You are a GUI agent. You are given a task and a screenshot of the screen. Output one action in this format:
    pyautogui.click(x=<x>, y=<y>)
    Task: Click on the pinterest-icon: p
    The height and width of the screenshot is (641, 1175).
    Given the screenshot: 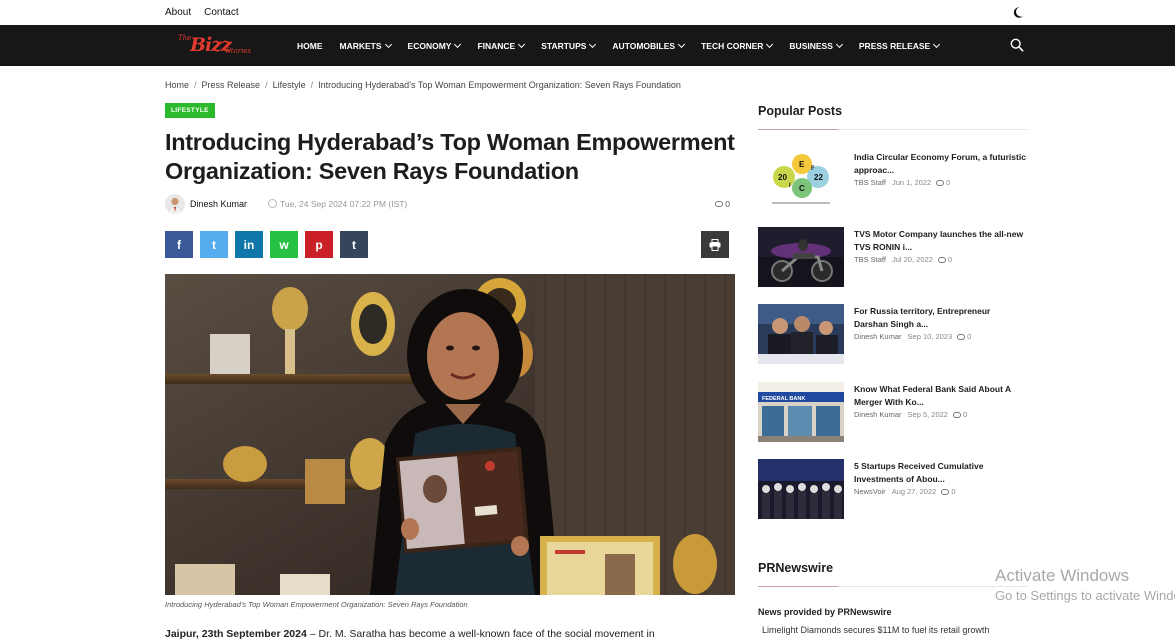 What is the action you would take?
    pyautogui.click(x=319, y=244)
    